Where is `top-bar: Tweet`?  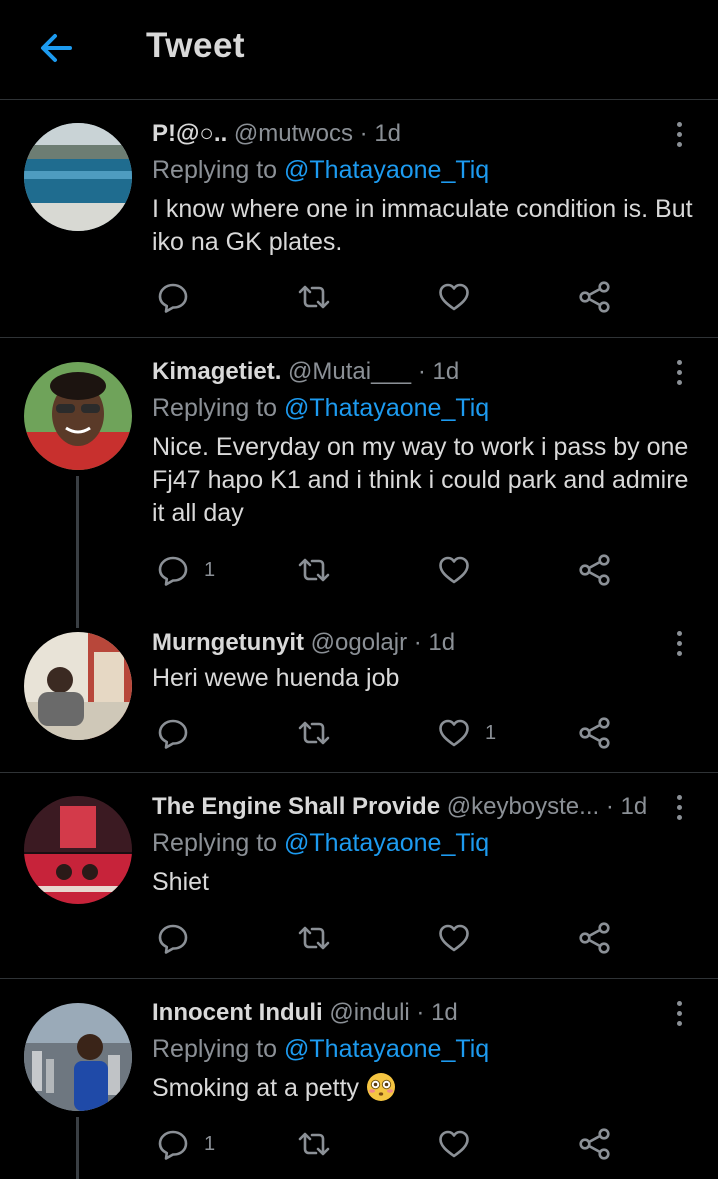 top-bar: Tweet is located at coordinates (359, 50).